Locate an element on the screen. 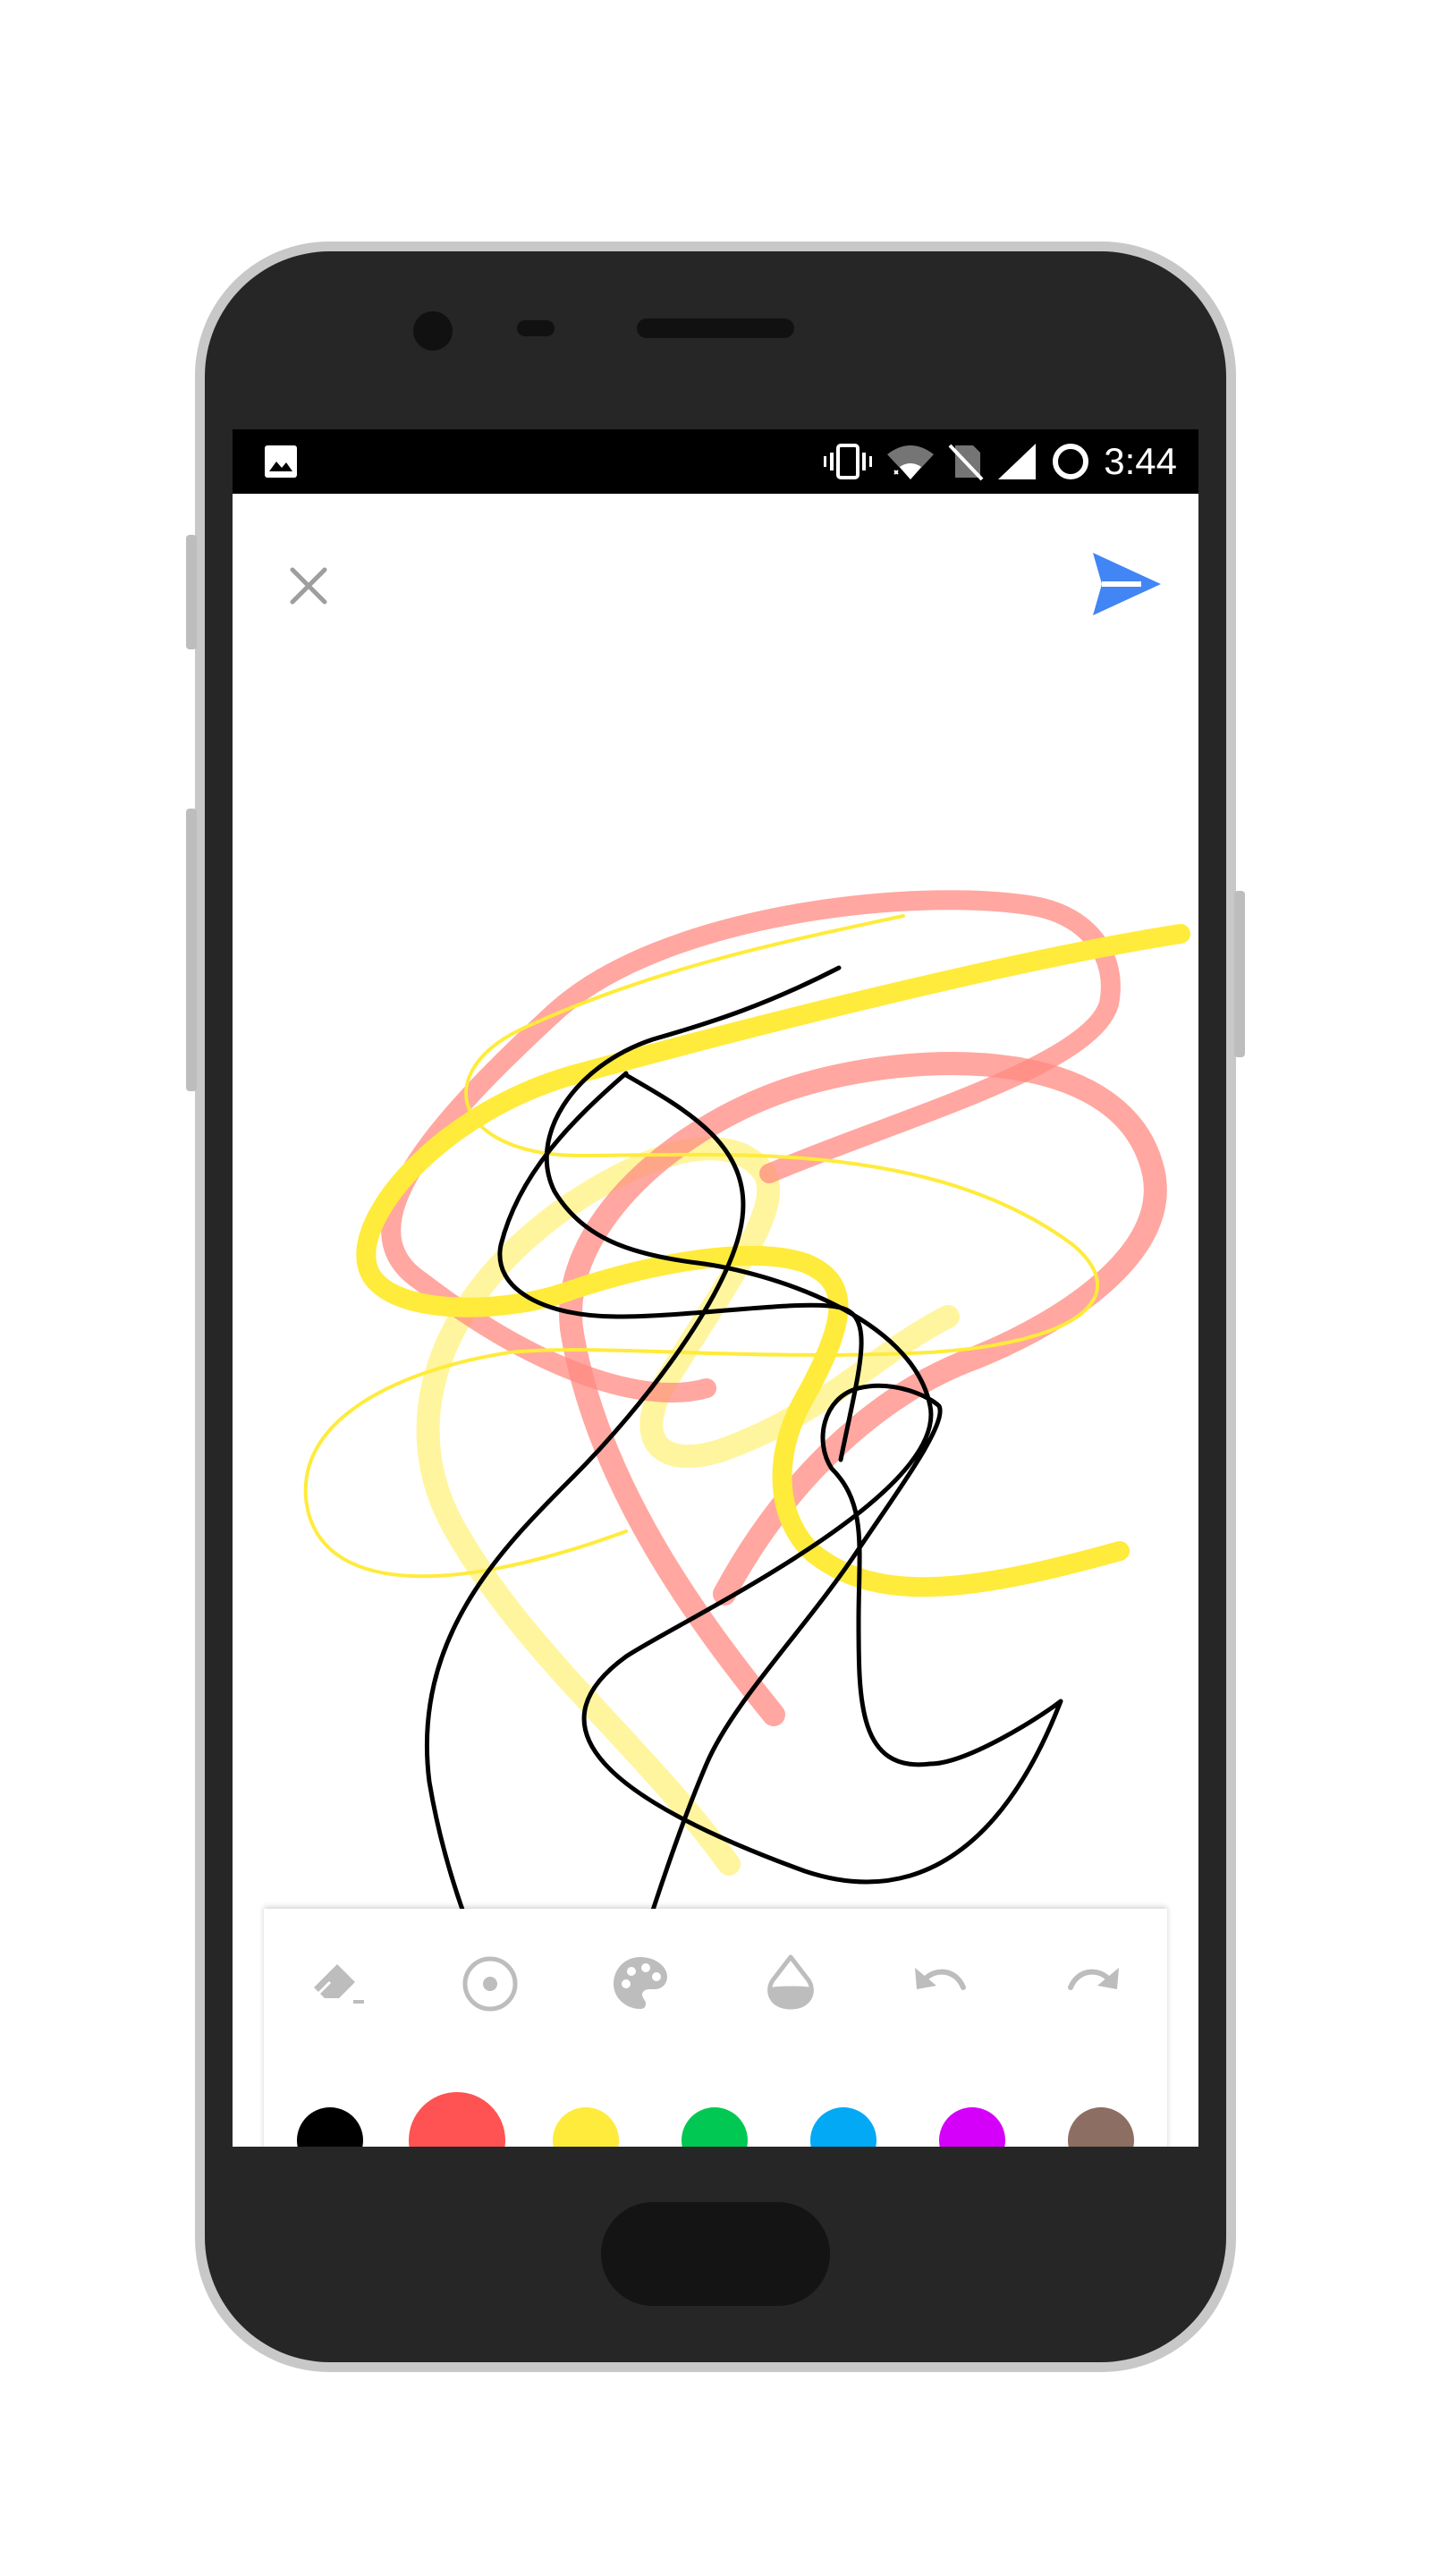  color-swatch-purple is located at coordinates (972, 2127).